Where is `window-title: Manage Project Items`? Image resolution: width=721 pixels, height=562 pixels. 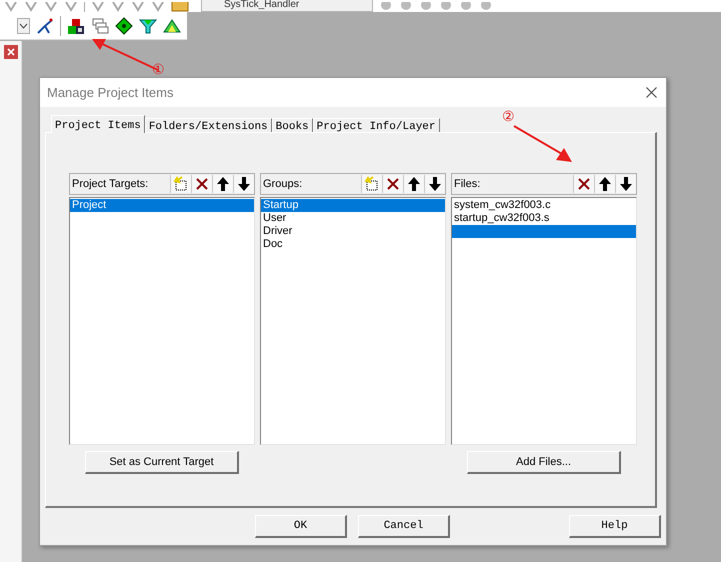
window-title: Manage Project Items is located at coordinates (110, 92).